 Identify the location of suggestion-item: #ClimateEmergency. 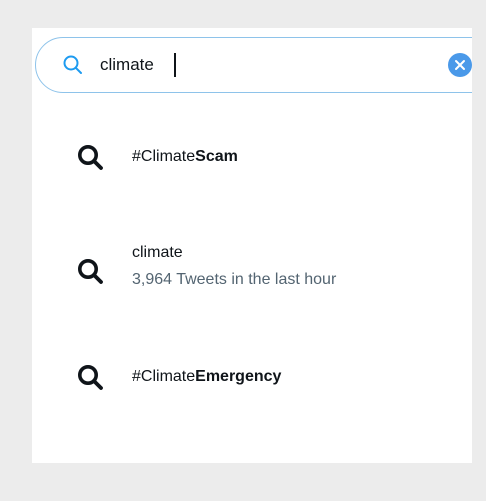
(252, 378).